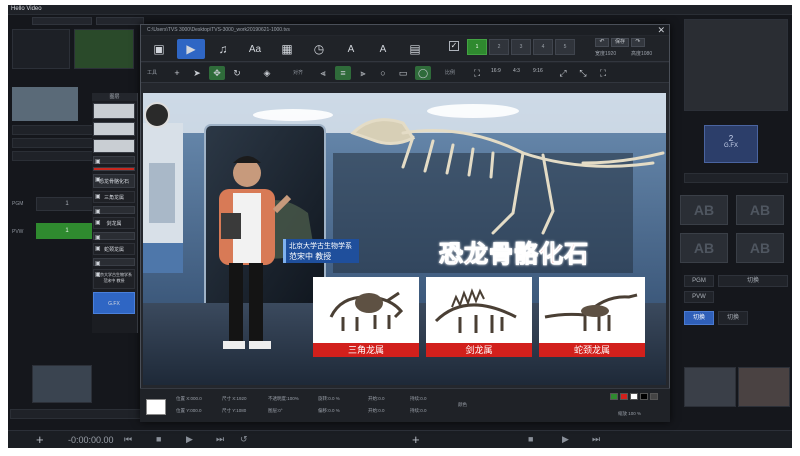 This screenshot has height=456, width=800. I want to click on layer-item: G.FX, so click(114, 303).